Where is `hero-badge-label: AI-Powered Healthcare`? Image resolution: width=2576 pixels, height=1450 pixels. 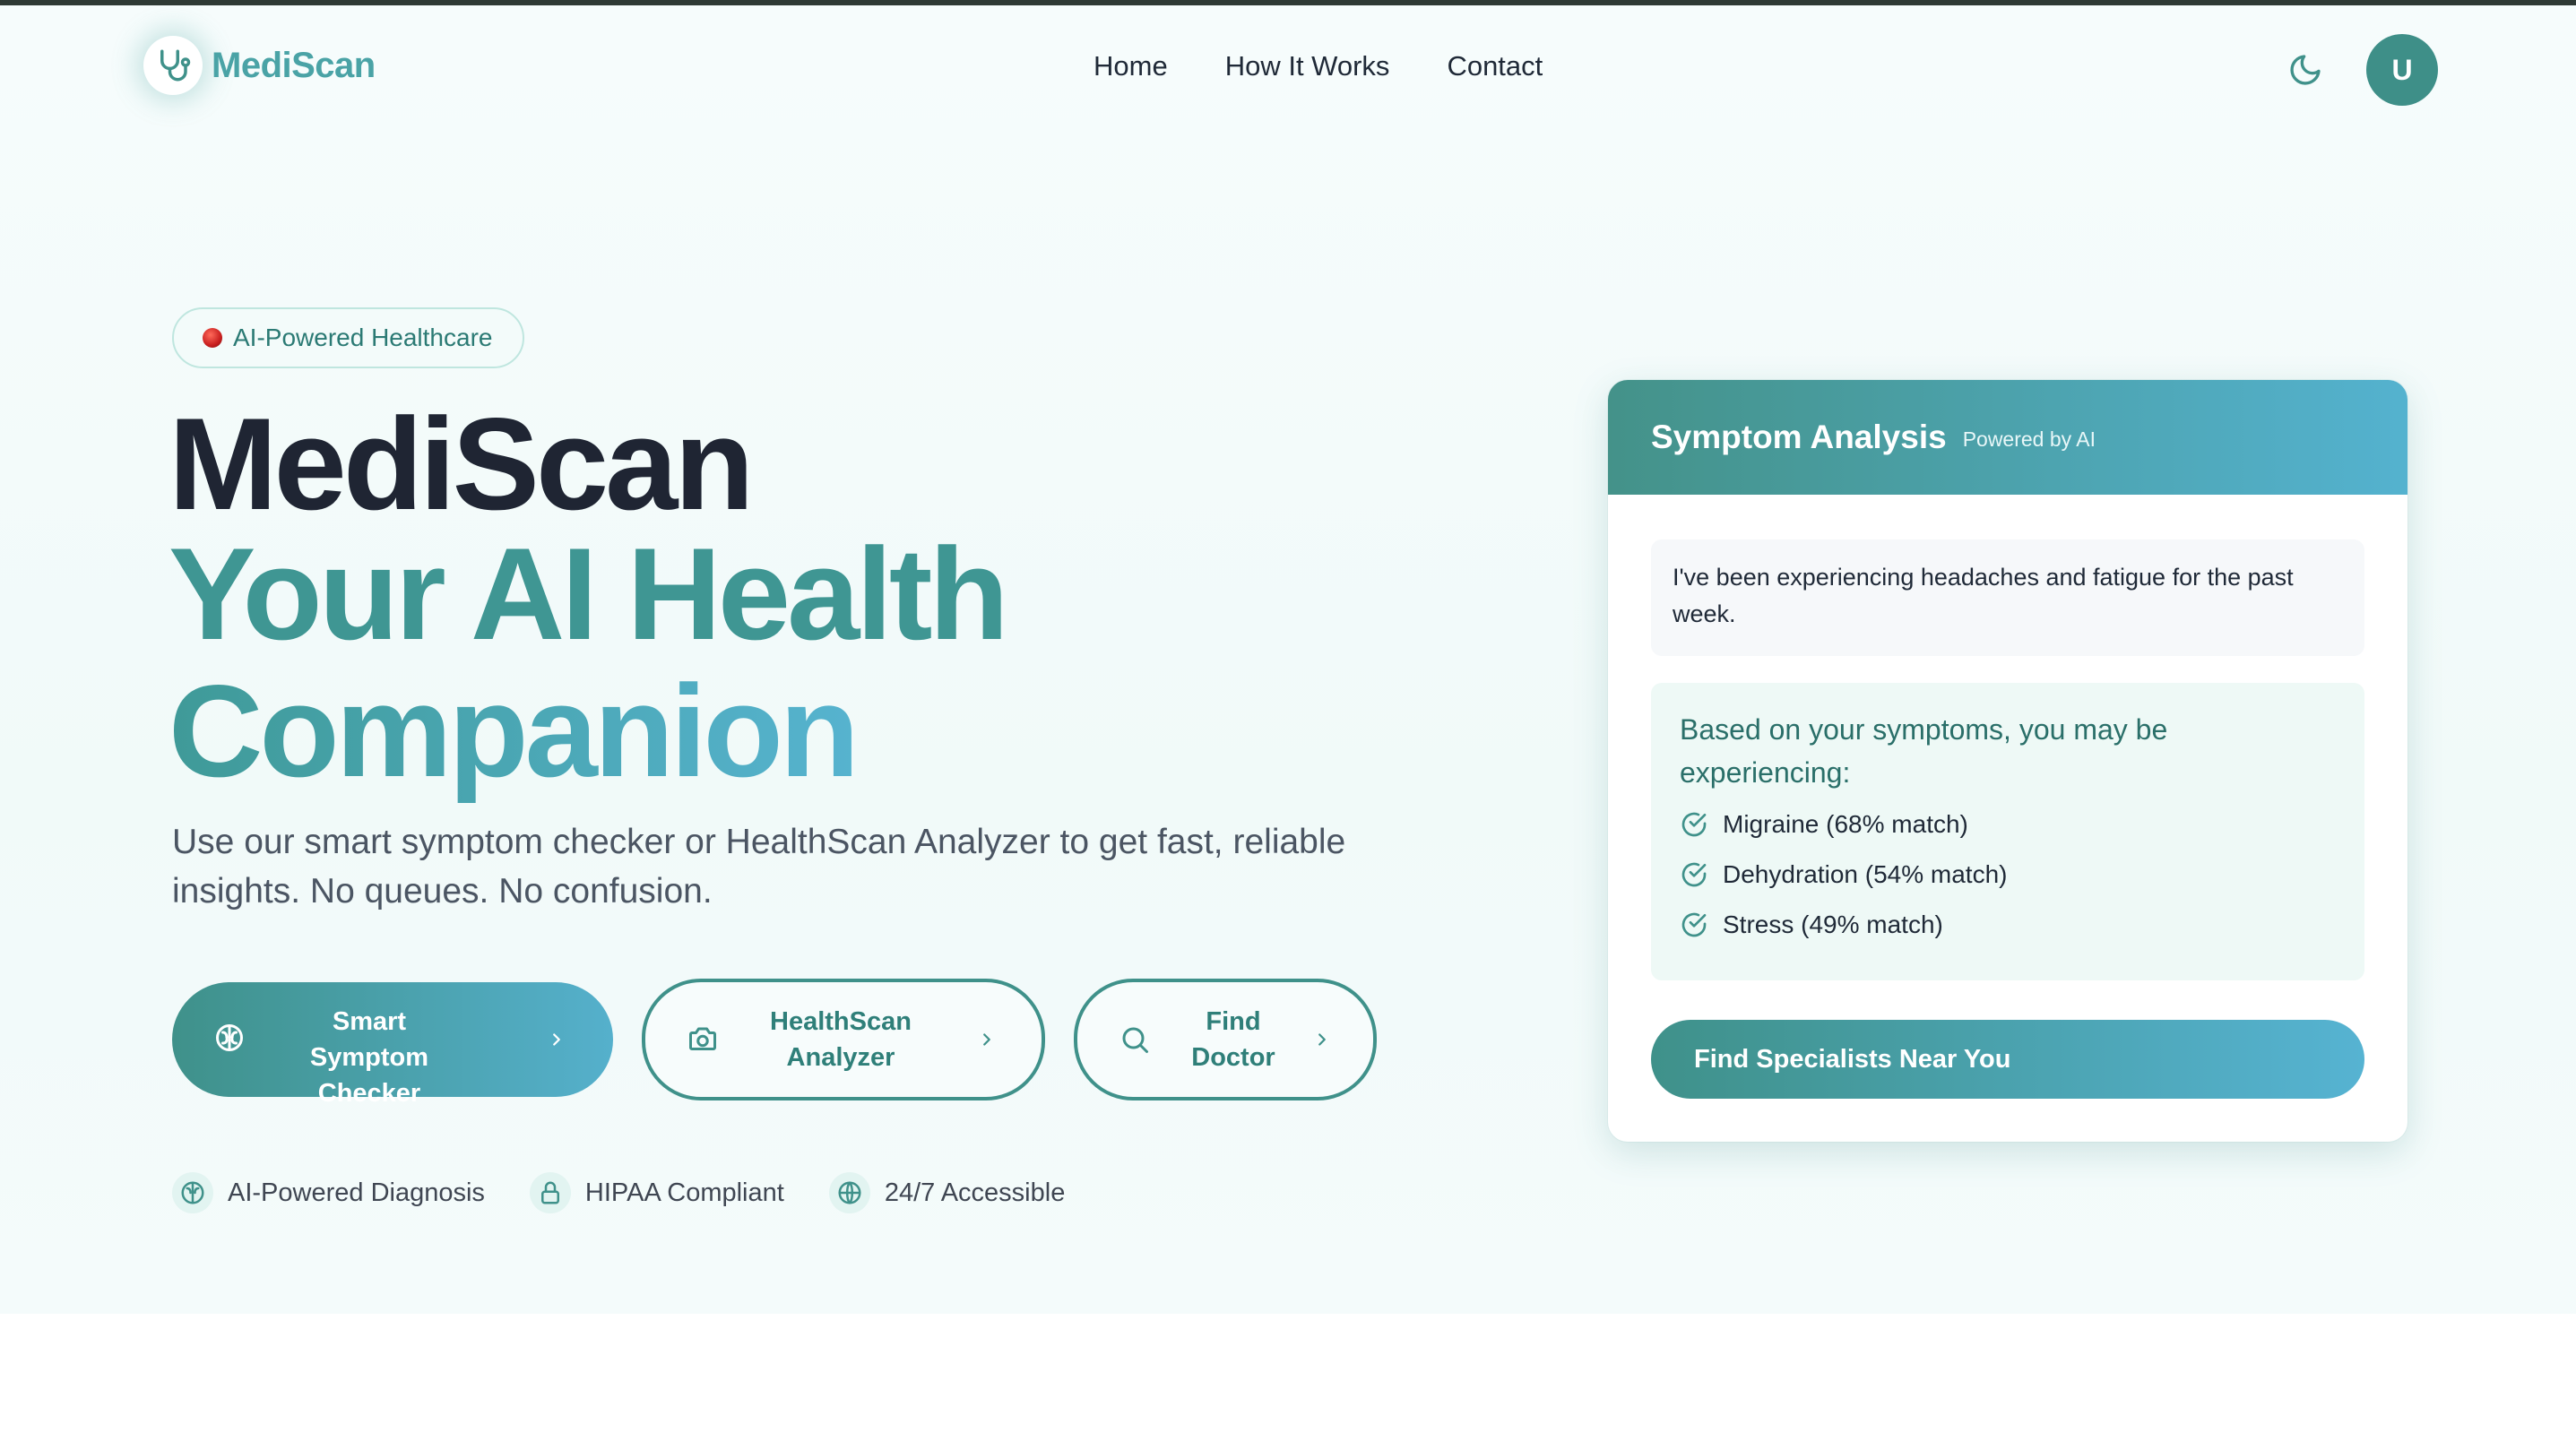
hero-badge-label: AI-Powered Healthcare is located at coordinates (363, 337).